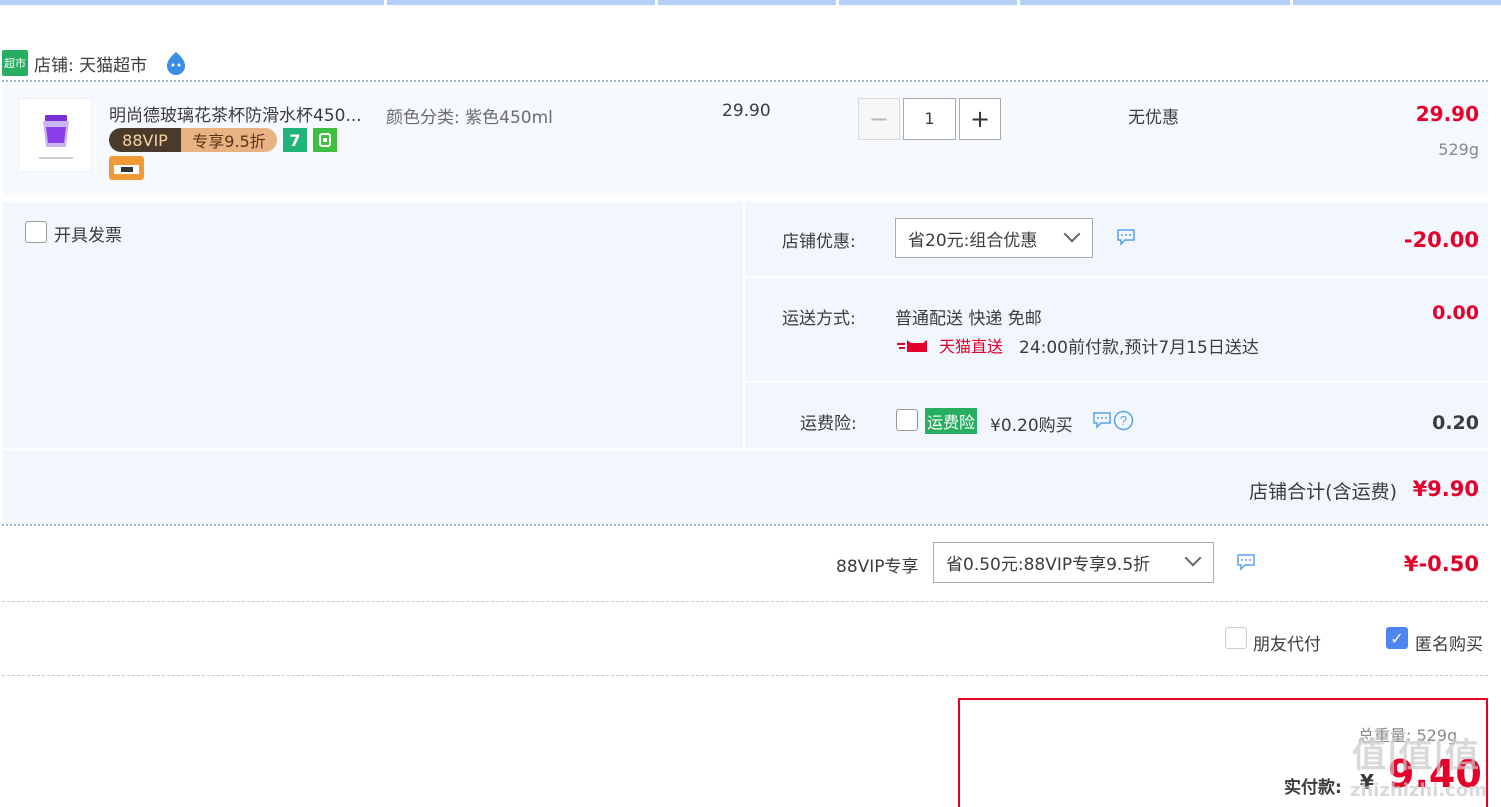 The width and height of the screenshot is (1501, 807). What do you see at coordinates (1447, 114) in the screenshot?
I see `item-subtotal: 29.90` at bounding box center [1447, 114].